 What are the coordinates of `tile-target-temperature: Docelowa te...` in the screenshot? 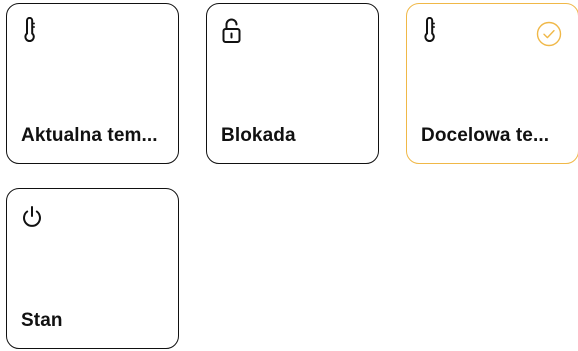 It's located at (492, 83).